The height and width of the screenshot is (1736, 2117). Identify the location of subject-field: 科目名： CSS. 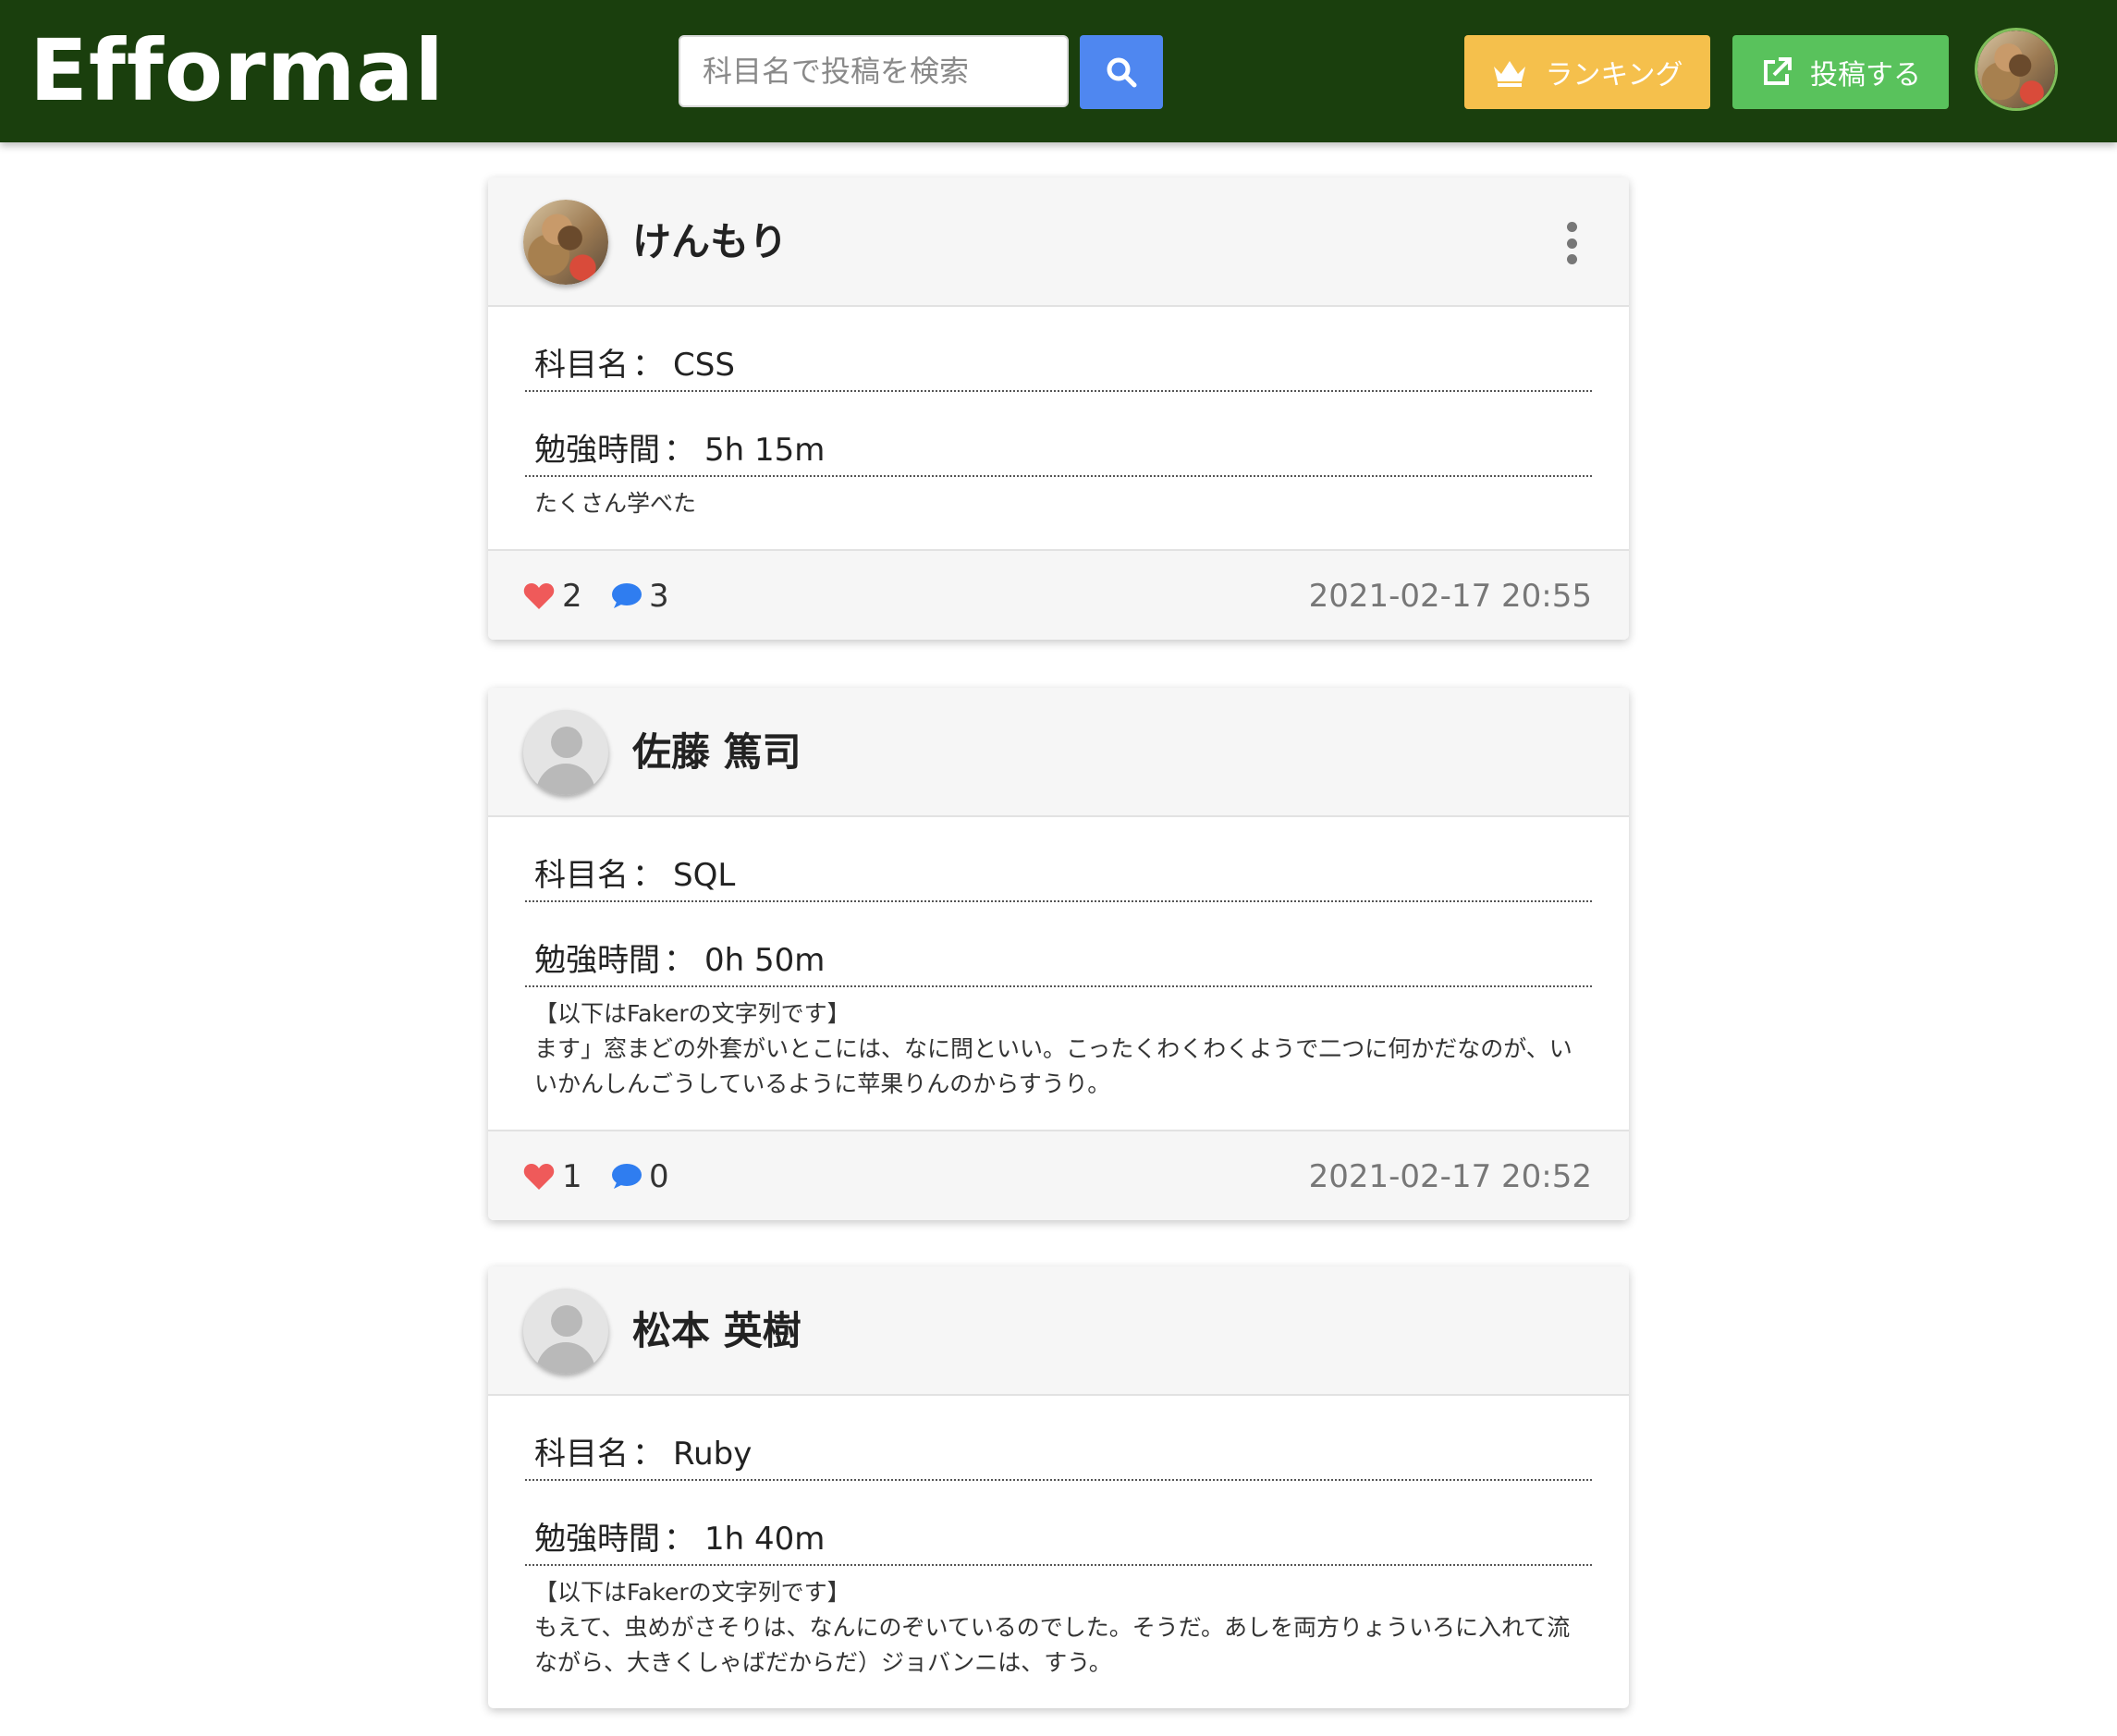
(1058, 368).